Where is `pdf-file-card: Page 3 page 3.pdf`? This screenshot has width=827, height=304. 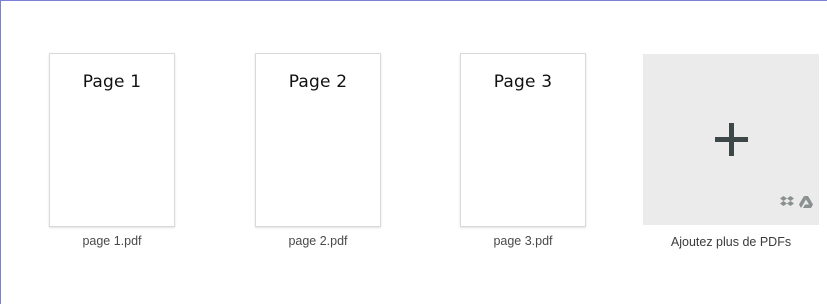
pdf-file-card: Page 3 page 3.pdf is located at coordinates (523, 150).